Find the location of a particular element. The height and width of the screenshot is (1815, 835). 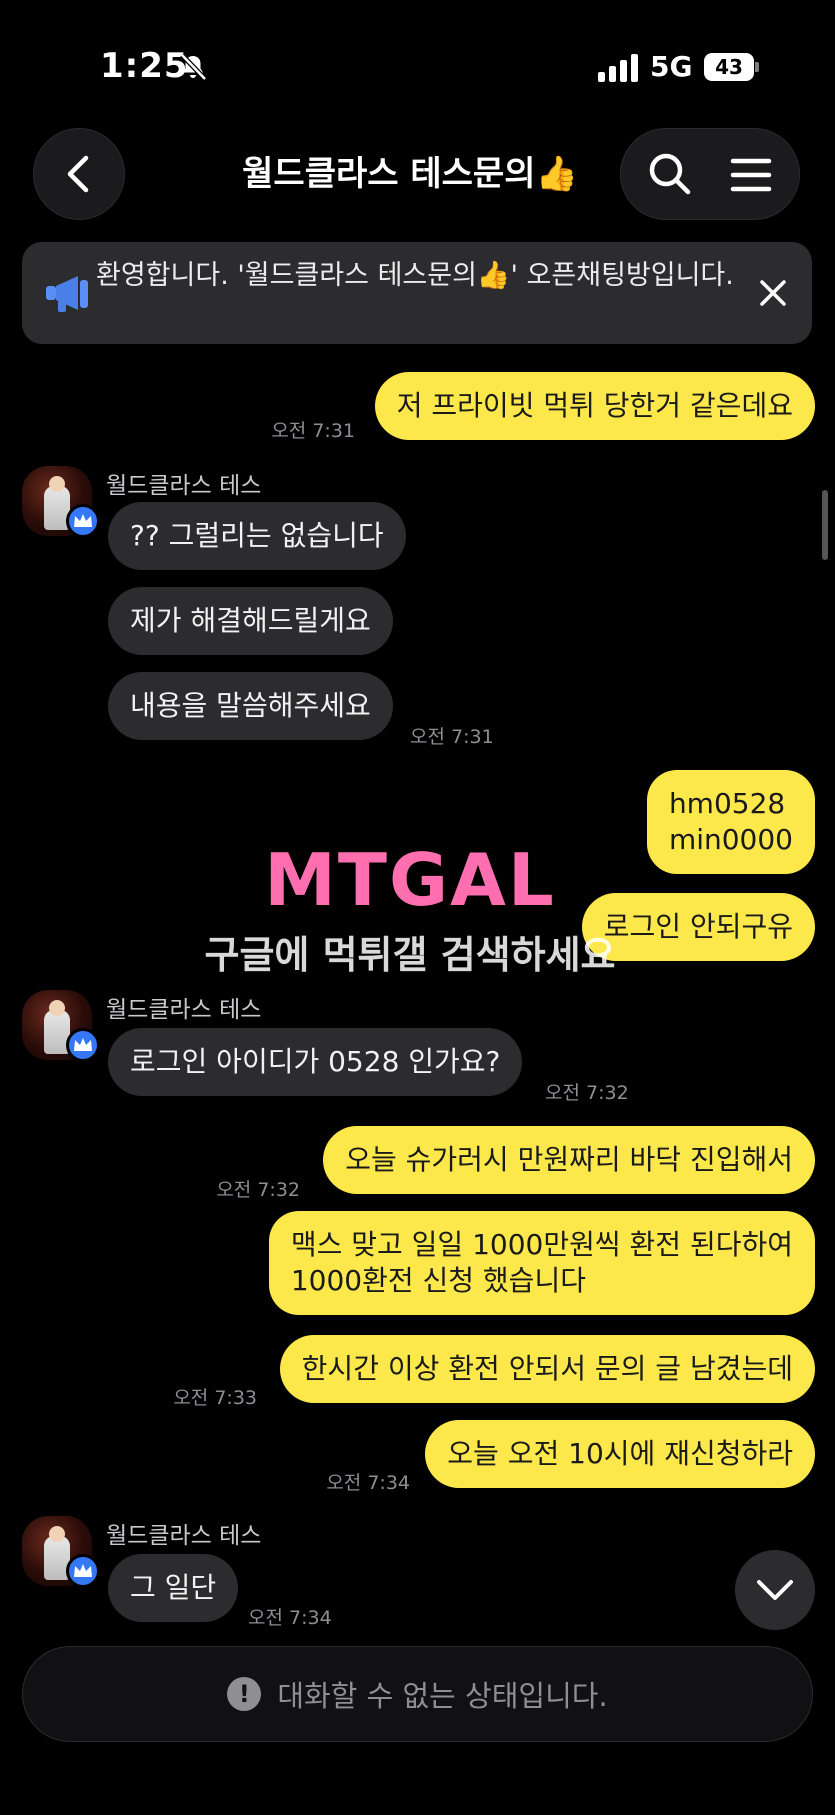

battery-indicator: 43 is located at coordinates (731, 67).